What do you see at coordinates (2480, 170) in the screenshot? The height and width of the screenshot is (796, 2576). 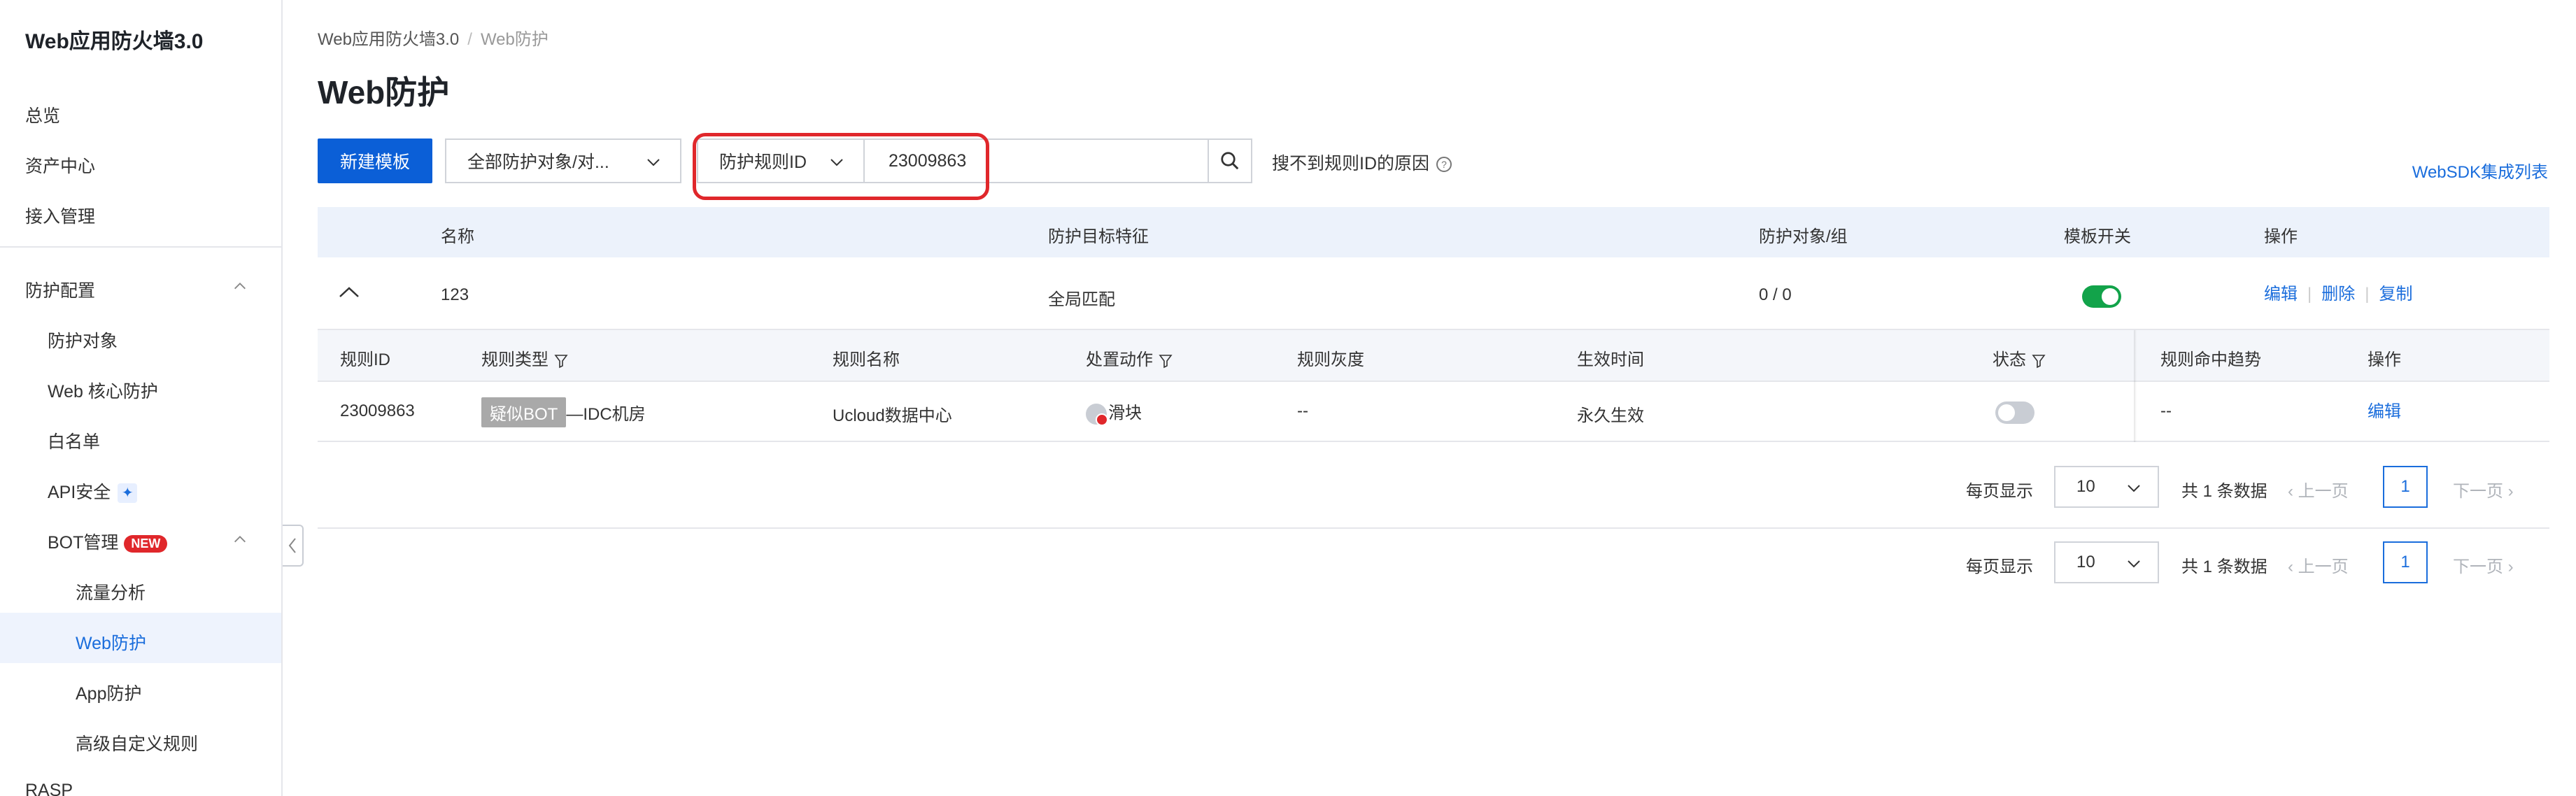 I see `websdk-list-link: WebSDK集成列表` at bounding box center [2480, 170].